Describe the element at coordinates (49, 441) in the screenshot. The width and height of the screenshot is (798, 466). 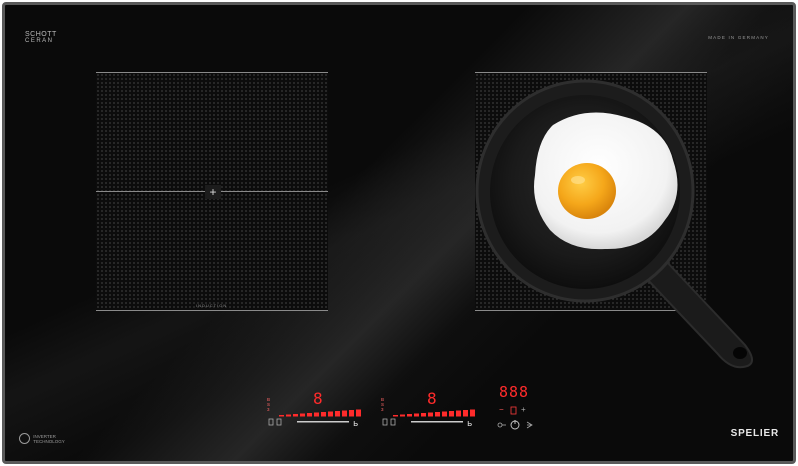
I see `badge-line-2: TECHNOLOGY` at that location.